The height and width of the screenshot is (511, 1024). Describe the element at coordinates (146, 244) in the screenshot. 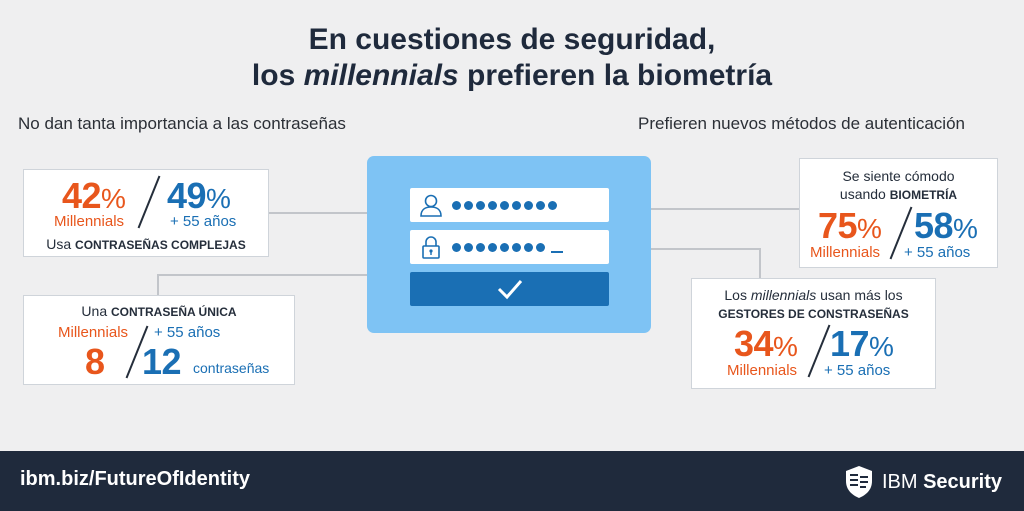

I see `card-caption: Usa CONTRASEÑAS COMPLEJAS` at that location.